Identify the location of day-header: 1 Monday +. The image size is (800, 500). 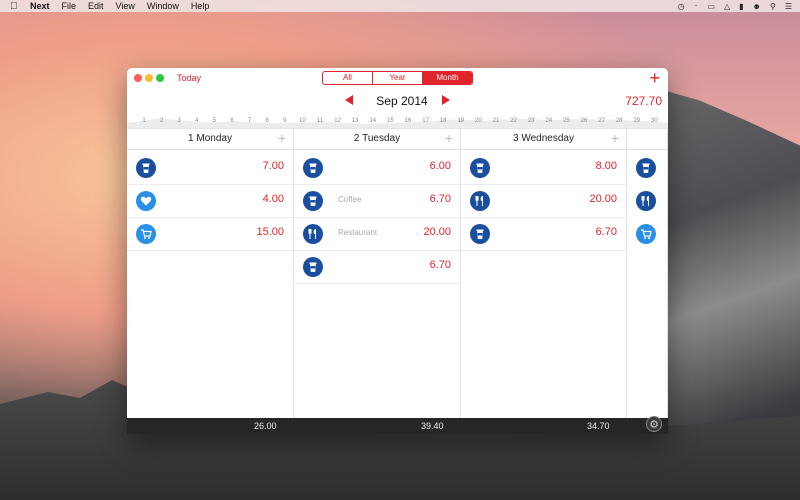
(210, 139).